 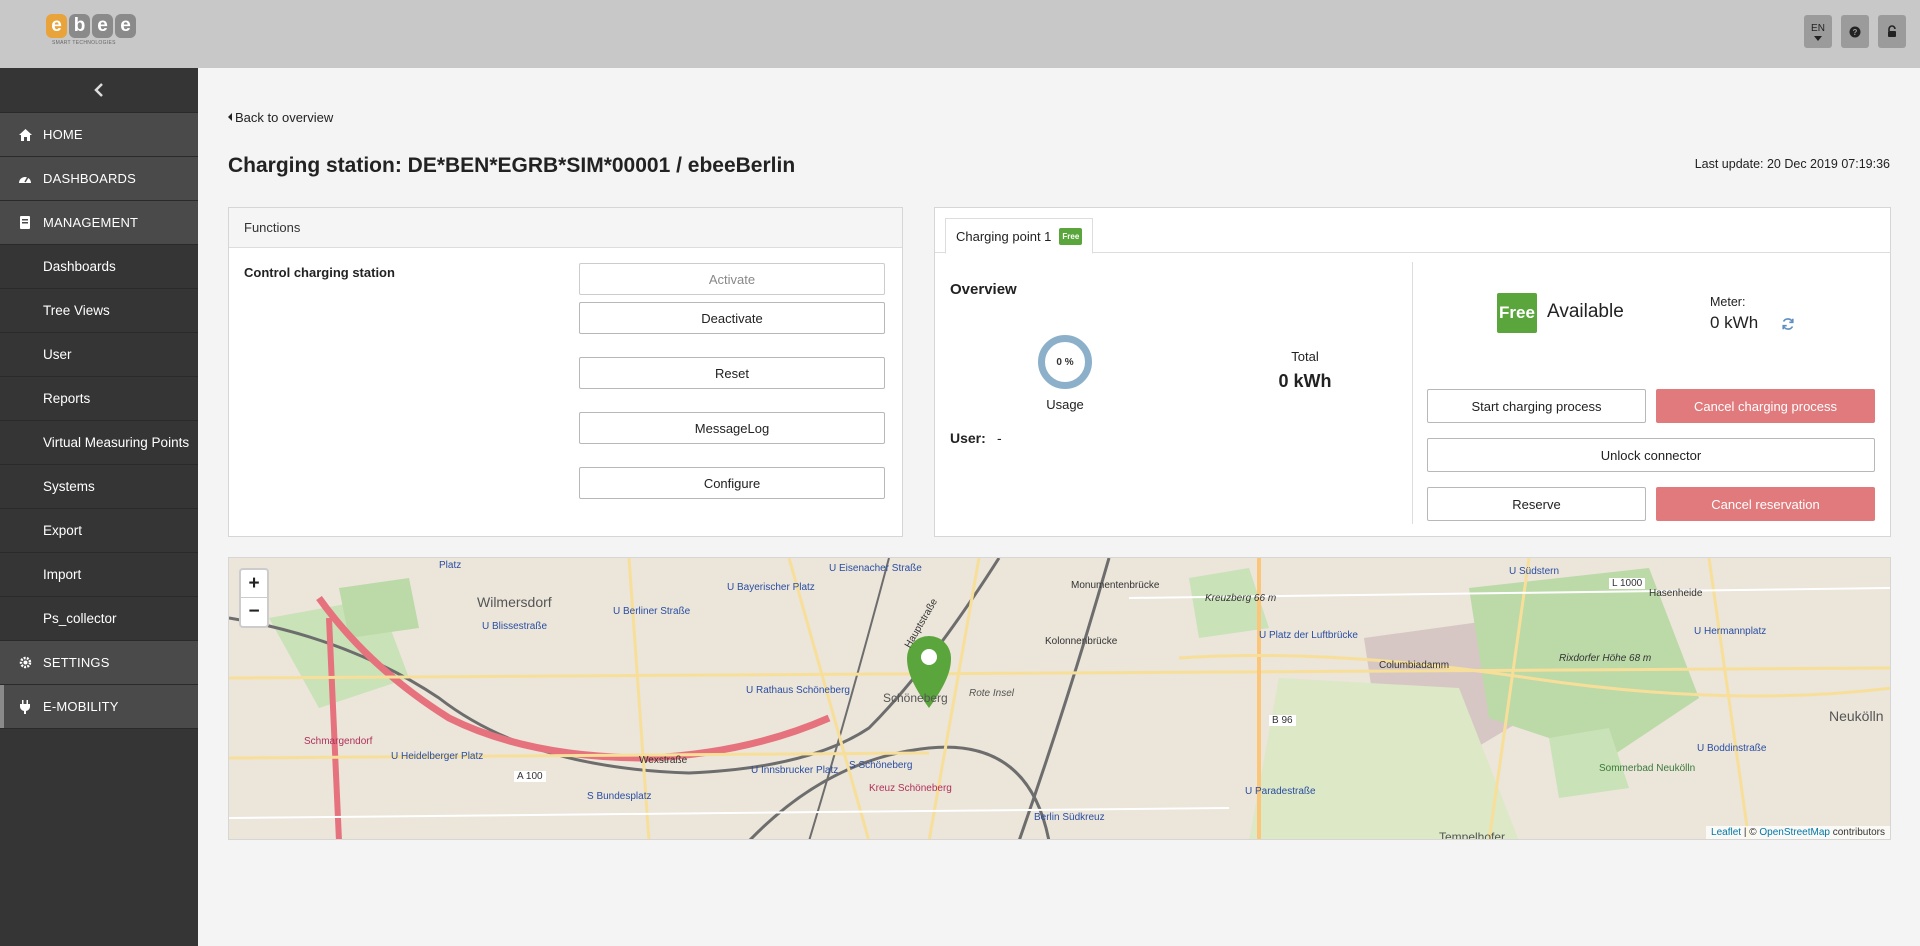 I want to click on map-label: Sommerbad Neukölln, so click(x=1647, y=768).